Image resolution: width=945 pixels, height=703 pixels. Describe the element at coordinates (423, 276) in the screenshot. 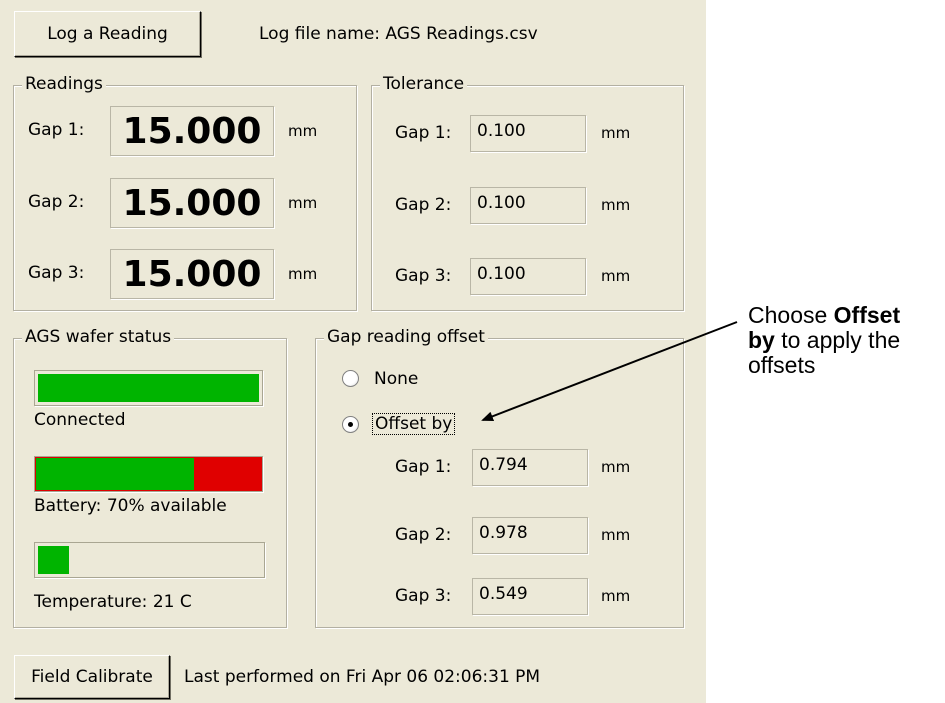

I see `tolerance-gap3-label: Gap 3:` at that location.